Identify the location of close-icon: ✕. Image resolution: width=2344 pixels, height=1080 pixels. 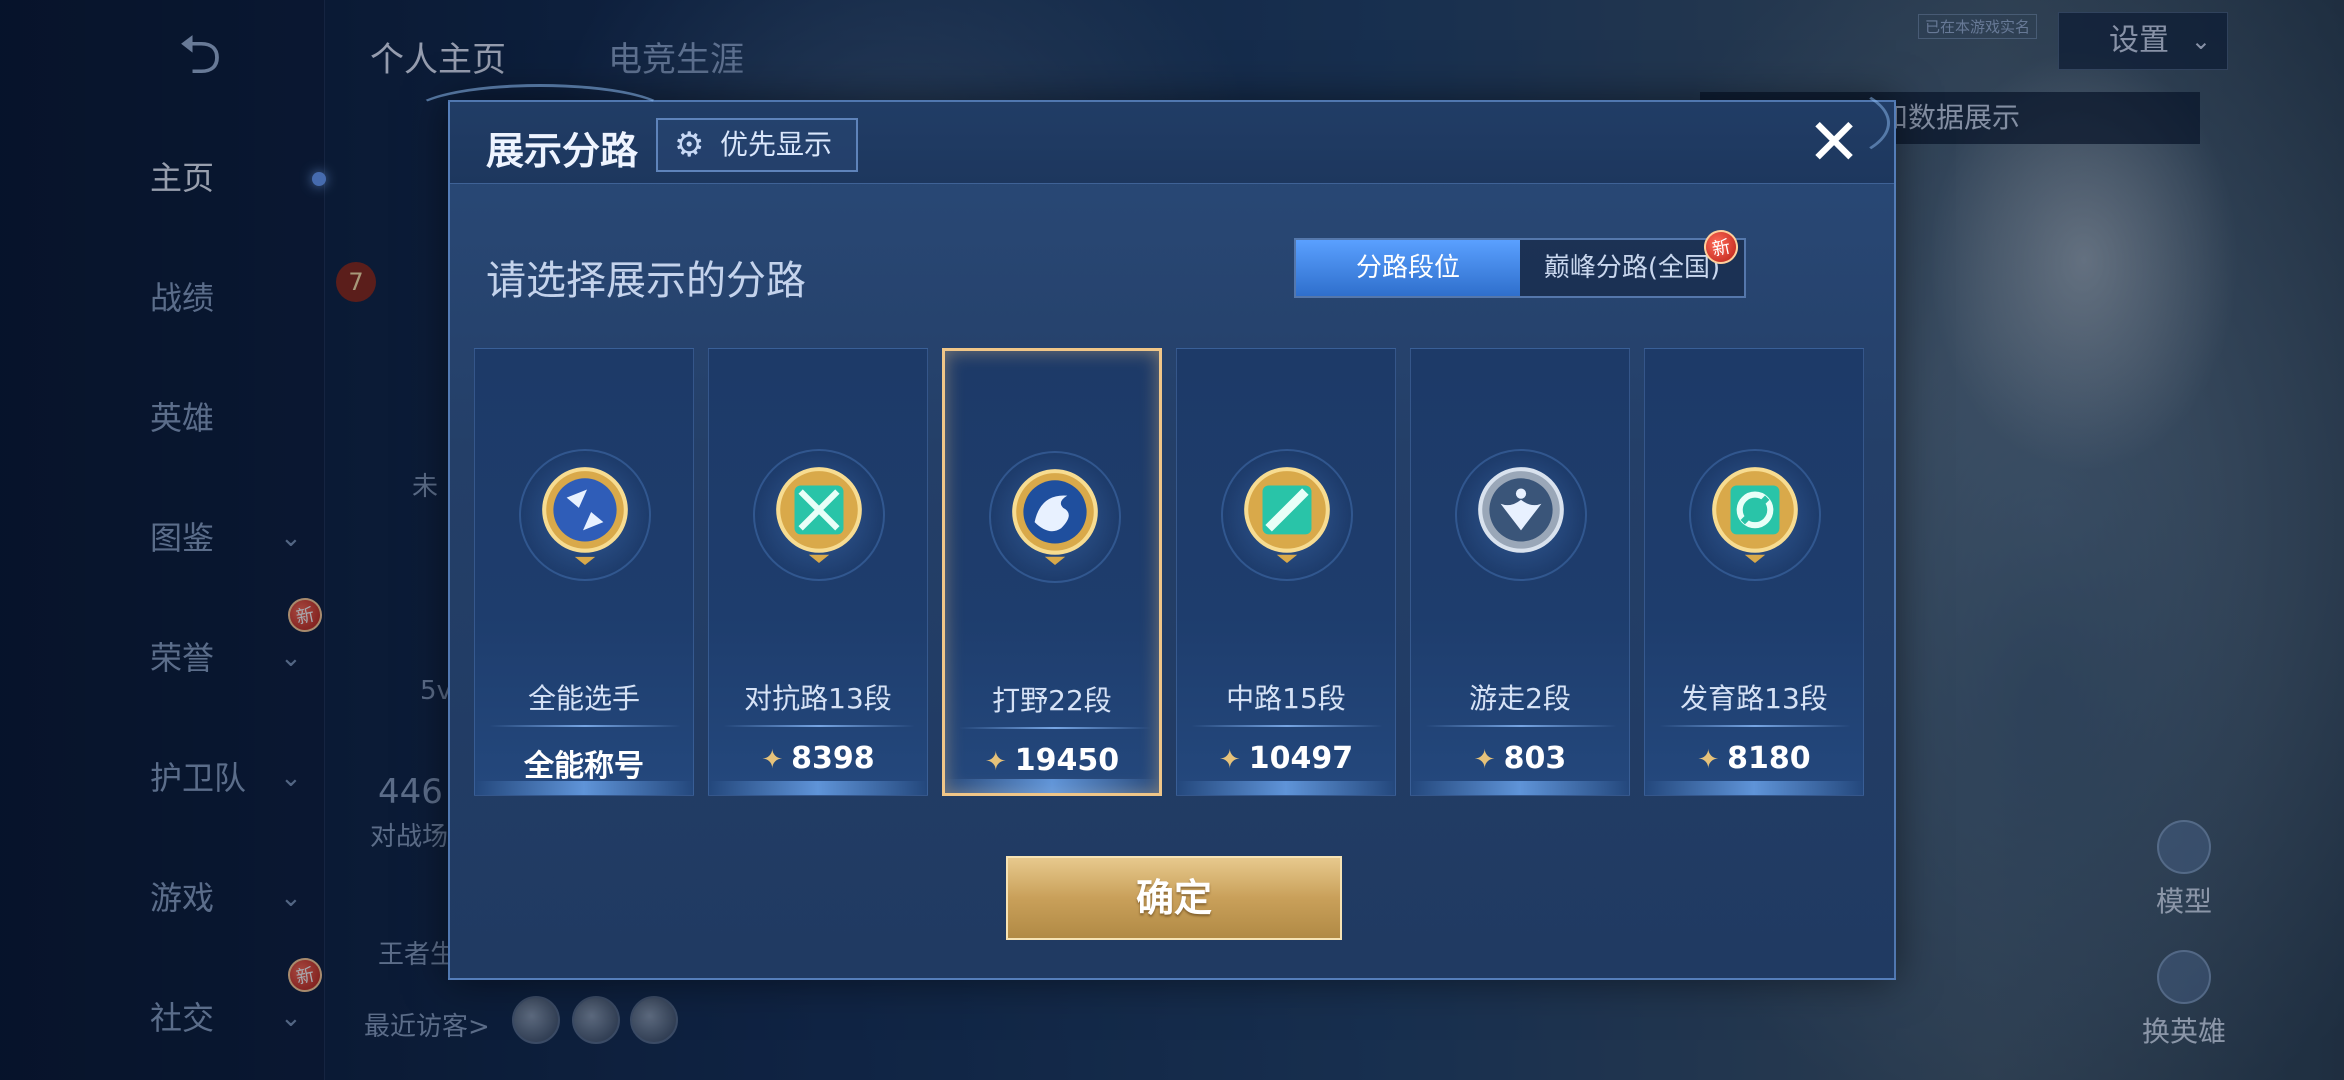
(1834, 143).